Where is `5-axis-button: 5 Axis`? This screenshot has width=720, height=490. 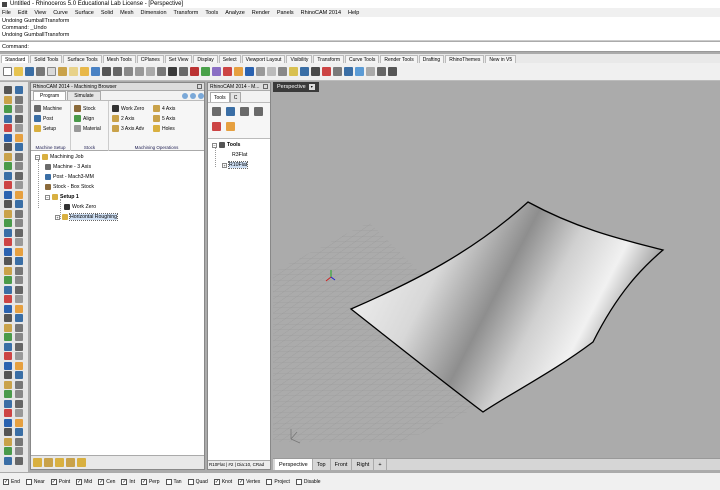
5-axis-button: 5 Axis is located at coordinates (164, 118).